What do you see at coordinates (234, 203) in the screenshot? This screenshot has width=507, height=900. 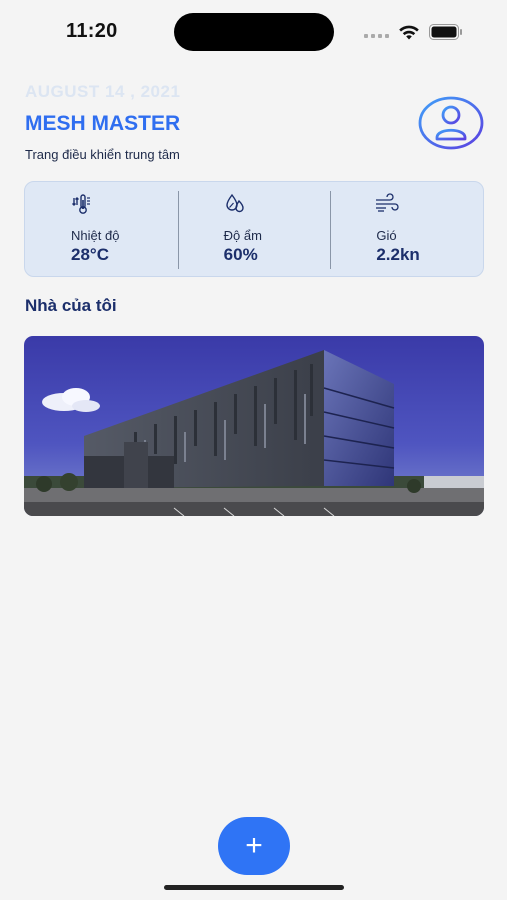 I see `humidity-drops-icon` at bounding box center [234, 203].